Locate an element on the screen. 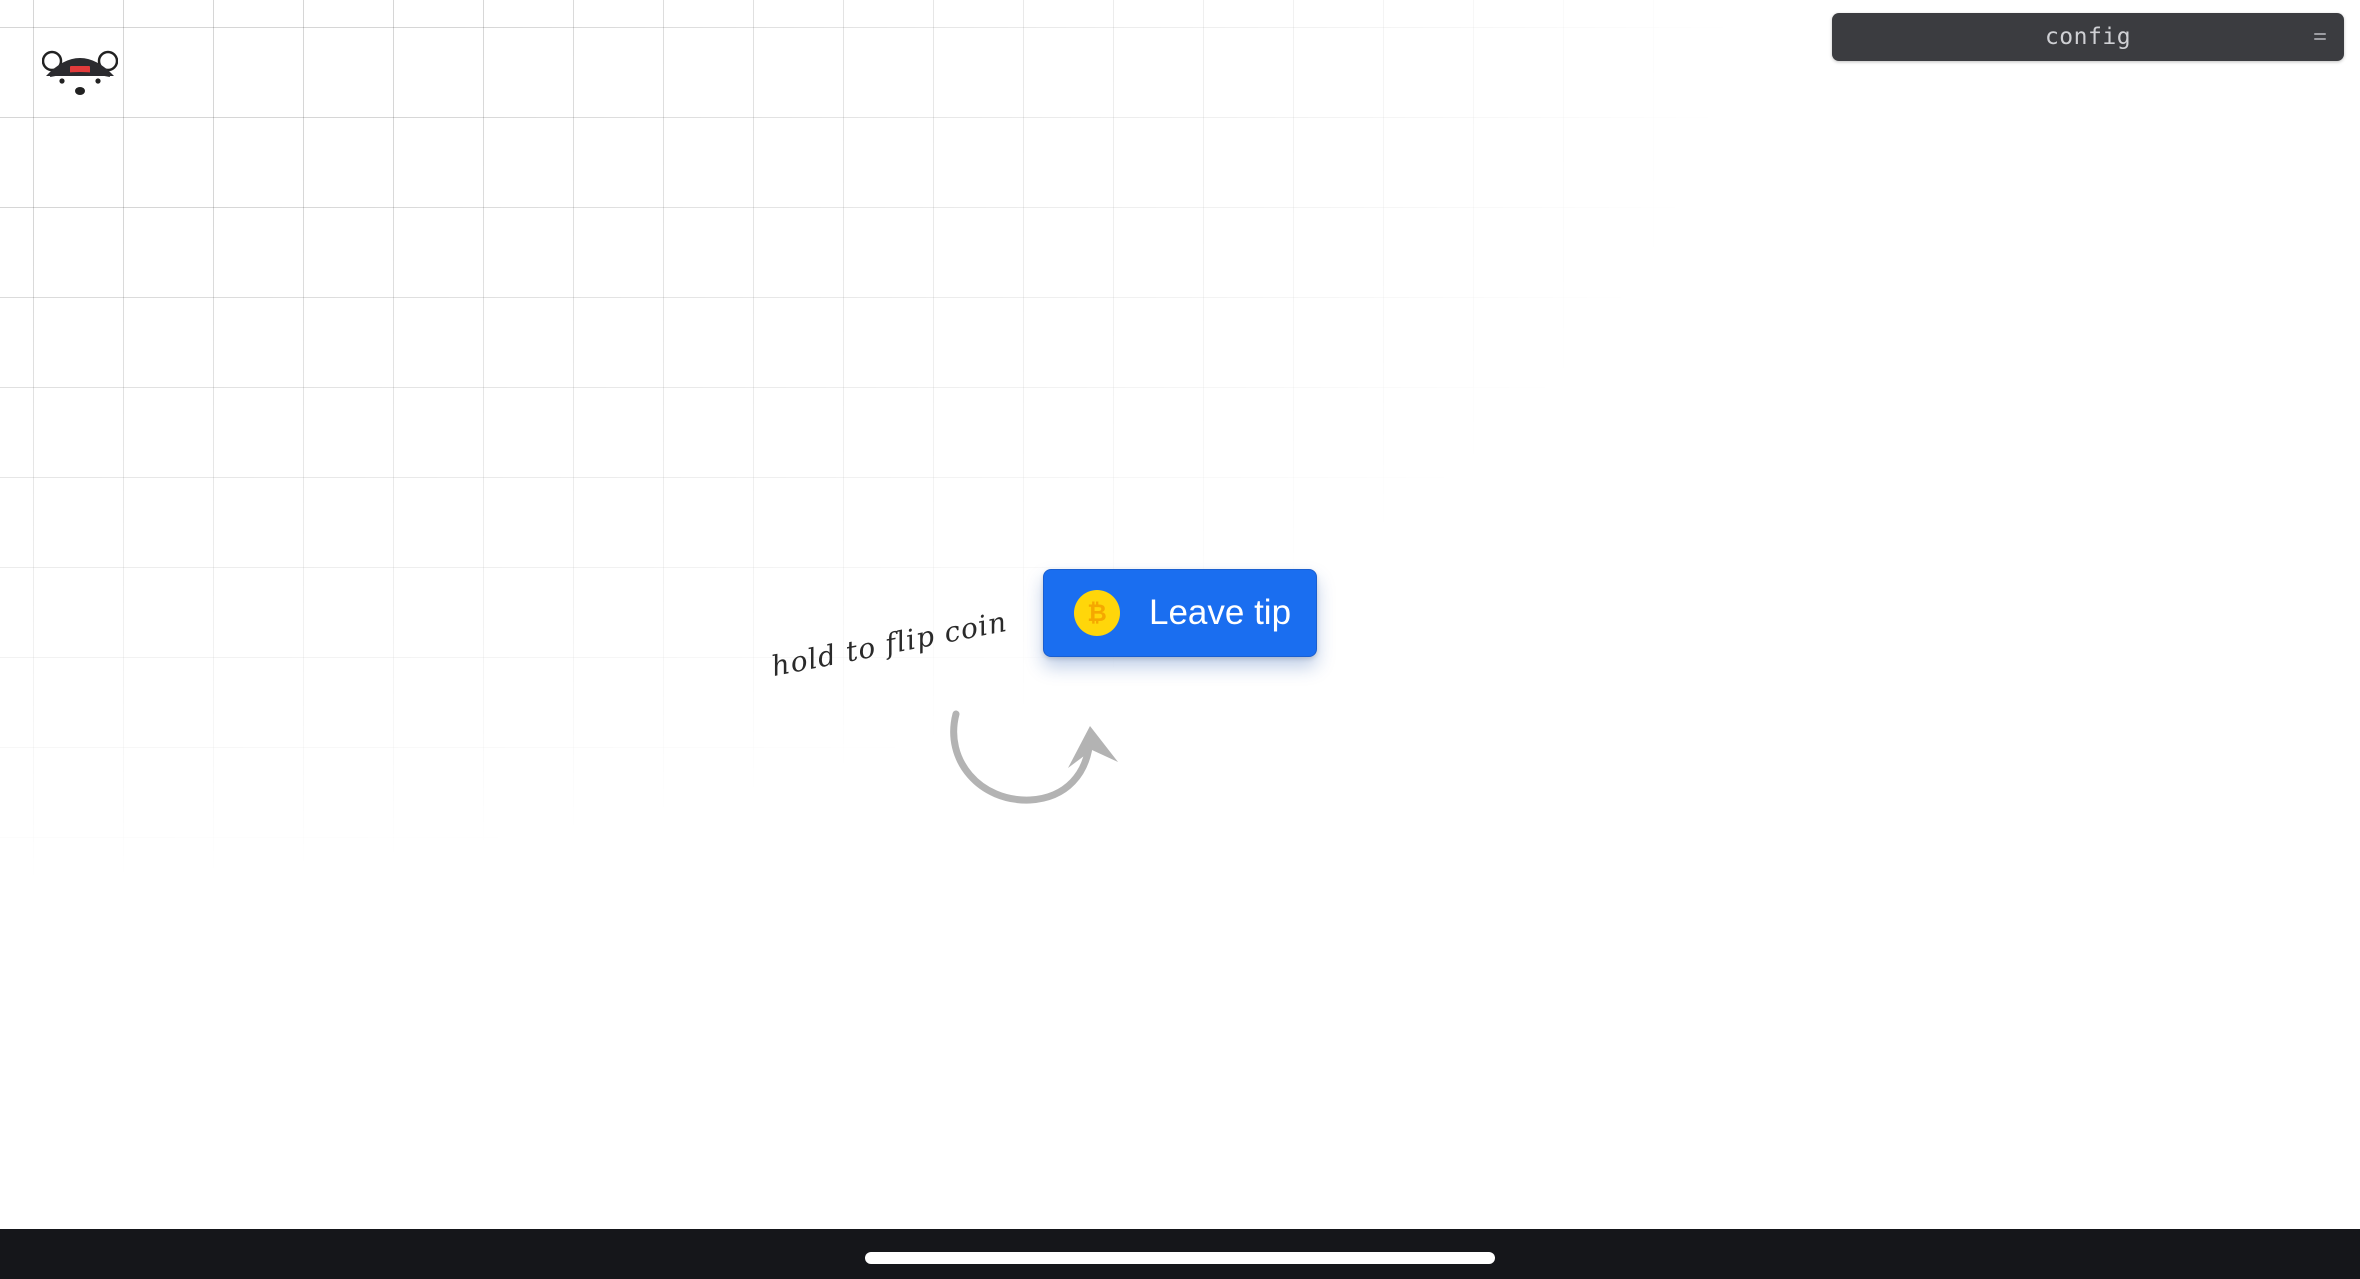 The image size is (2360, 1279). collapse-icon is located at coordinates (2320, 36).